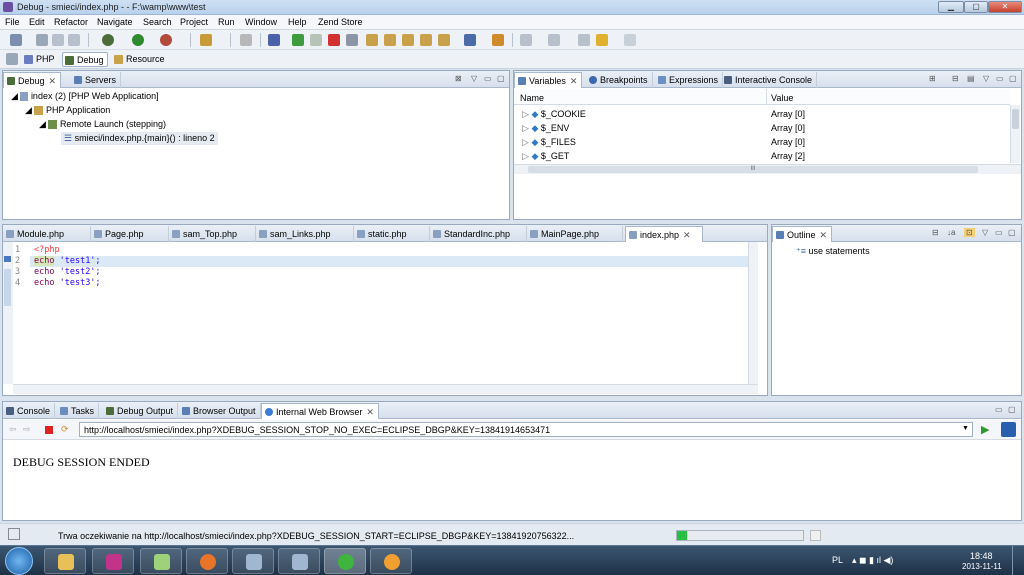 This screenshot has height=575, width=1024. I want to click on print-icon, so click(74, 40).